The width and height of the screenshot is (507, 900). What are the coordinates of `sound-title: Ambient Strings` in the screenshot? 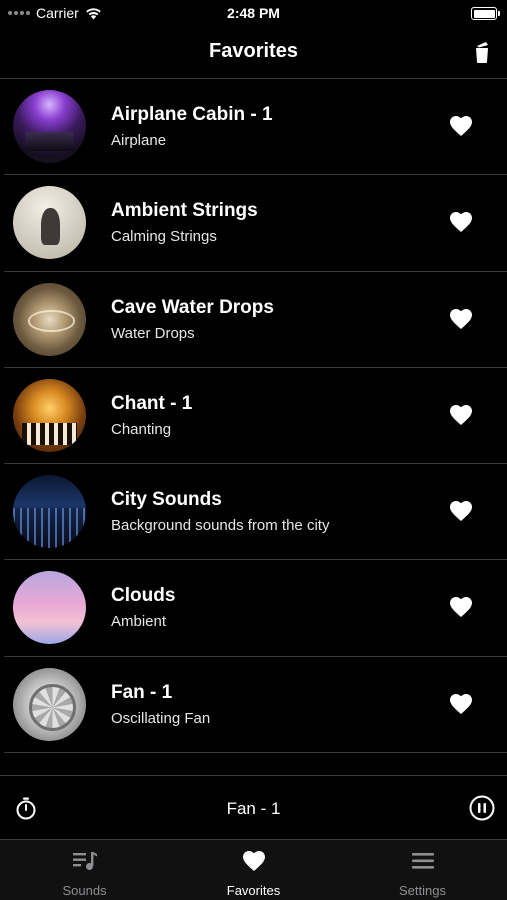 It's located at (184, 211).